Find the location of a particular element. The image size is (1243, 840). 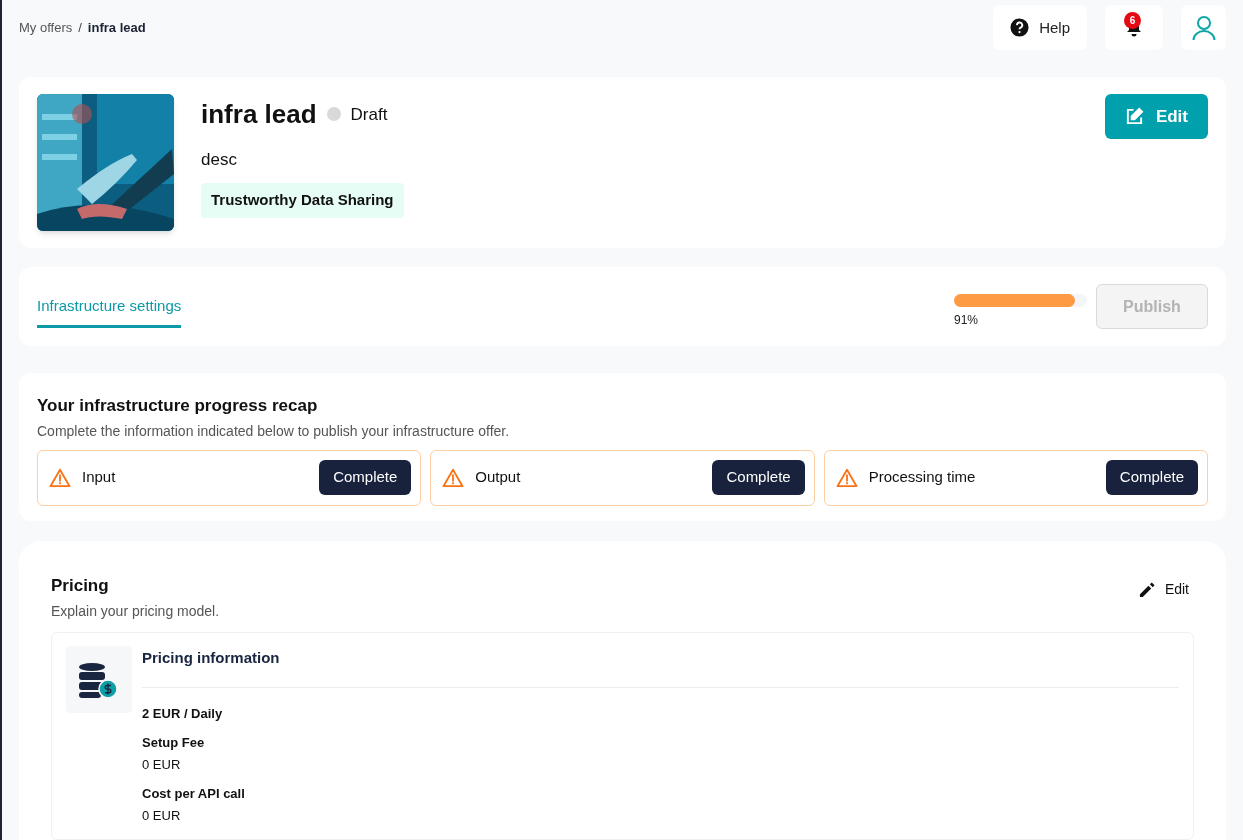

price-label: 2 EUR / Daily is located at coordinates (183, 713).